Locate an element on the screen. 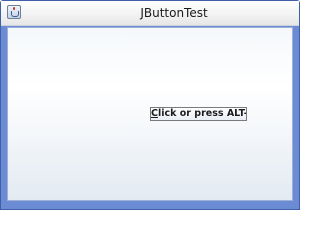  button-label: lick or press ALT-C is located at coordinates (202, 113).